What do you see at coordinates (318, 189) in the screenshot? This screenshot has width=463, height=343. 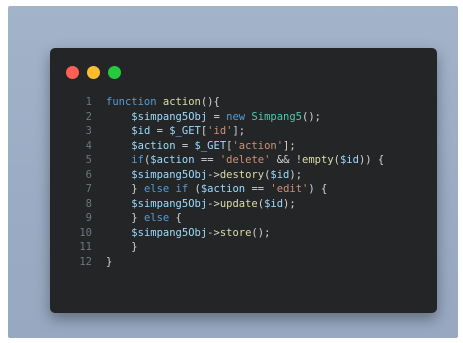 I see `code-token: ) {` at bounding box center [318, 189].